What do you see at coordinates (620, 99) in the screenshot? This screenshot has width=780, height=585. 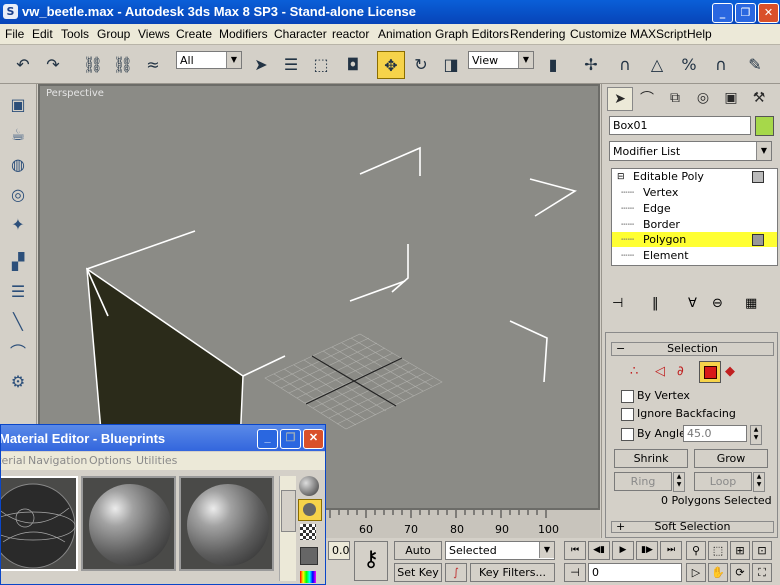 I see `create-tab-icon: ➤` at bounding box center [620, 99].